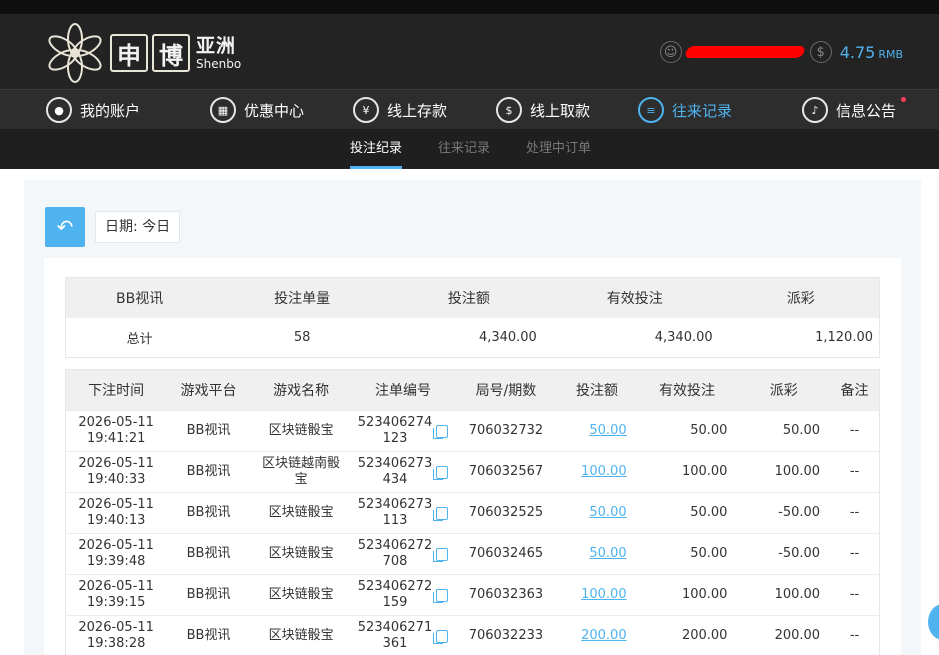 The width and height of the screenshot is (939, 655). Describe the element at coordinates (366, 110) in the screenshot. I see `deposit-icon: ¥` at that location.